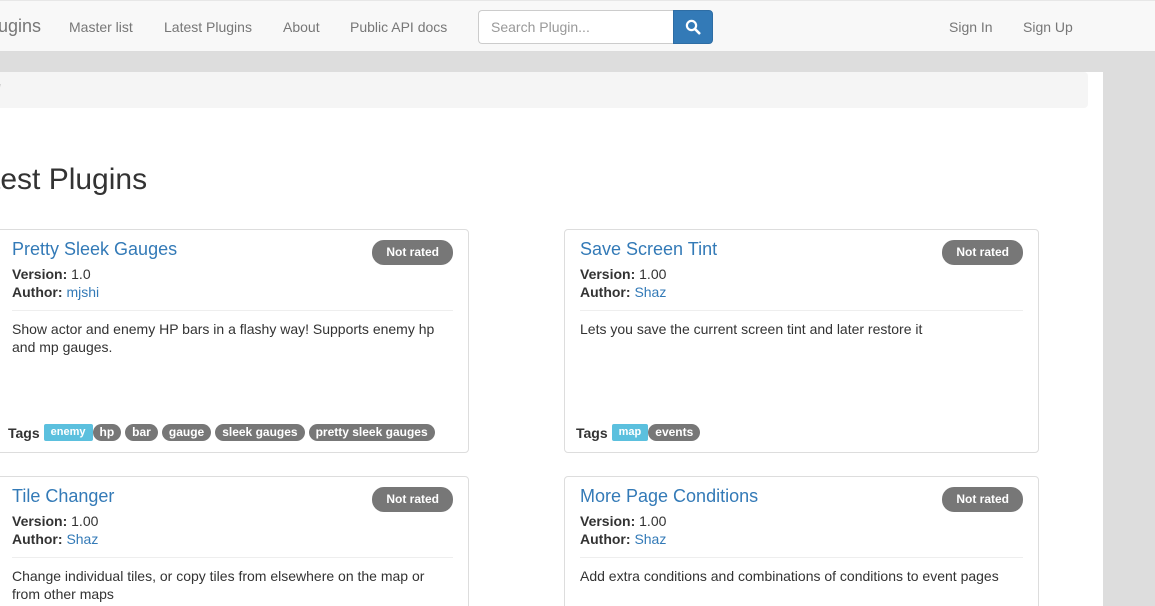 The height and width of the screenshot is (606, 1155). I want to click on nav-about: About, so click(301, 27).